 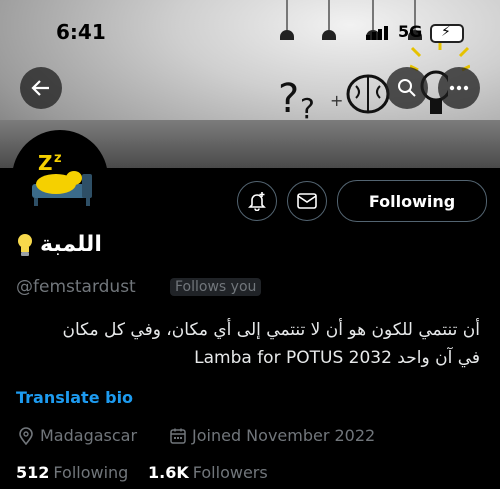 I want to click on notify-button, so click(x=257, y=201).